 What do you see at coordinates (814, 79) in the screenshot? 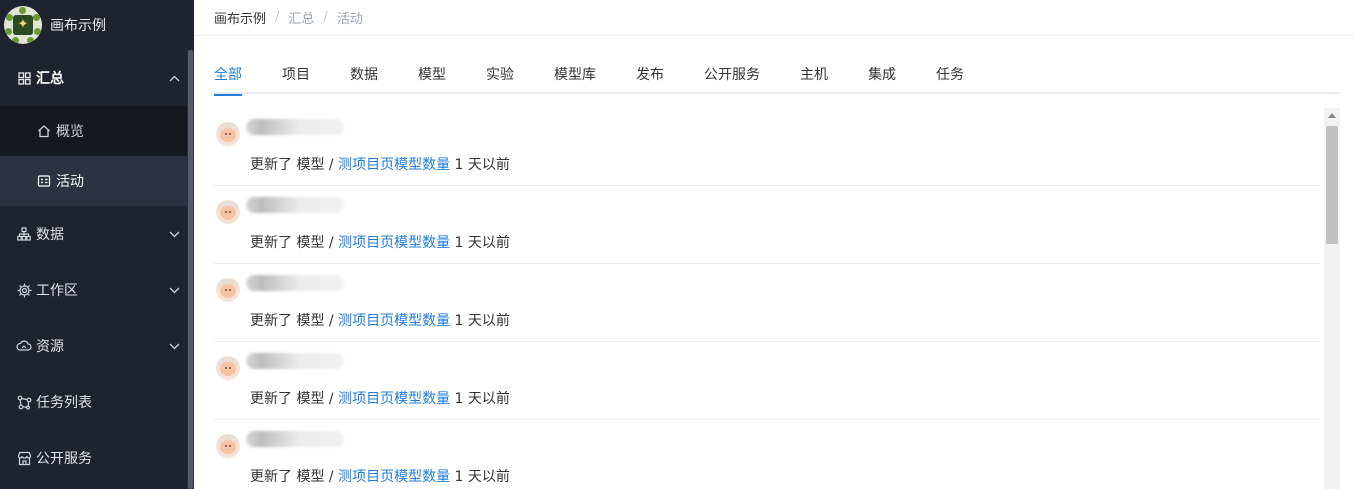
I see `tab-hosts: 主机` at bounding box center [814, 79].